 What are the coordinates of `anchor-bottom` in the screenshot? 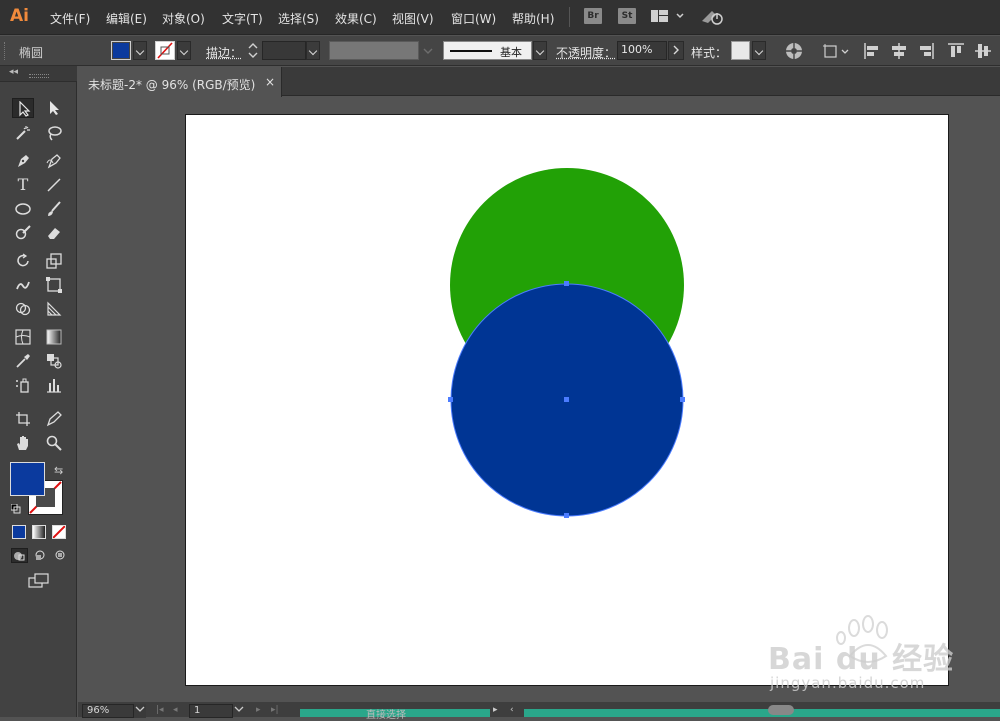 It's located at (566, 515).